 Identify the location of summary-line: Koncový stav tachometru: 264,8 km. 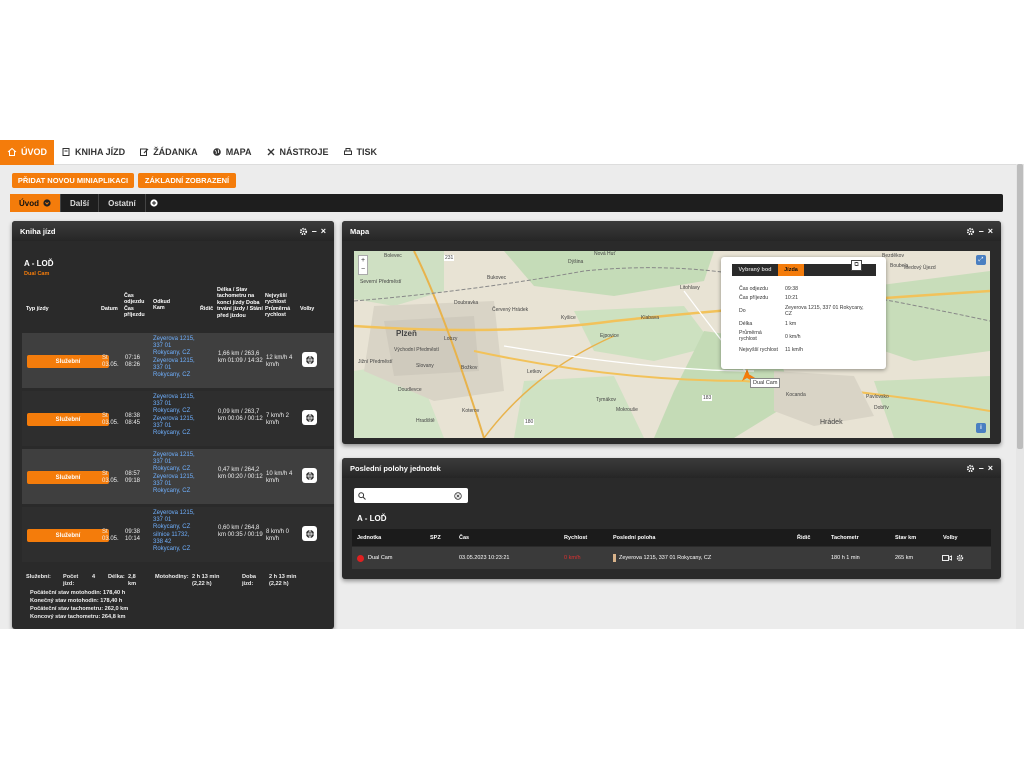
(78, 617).